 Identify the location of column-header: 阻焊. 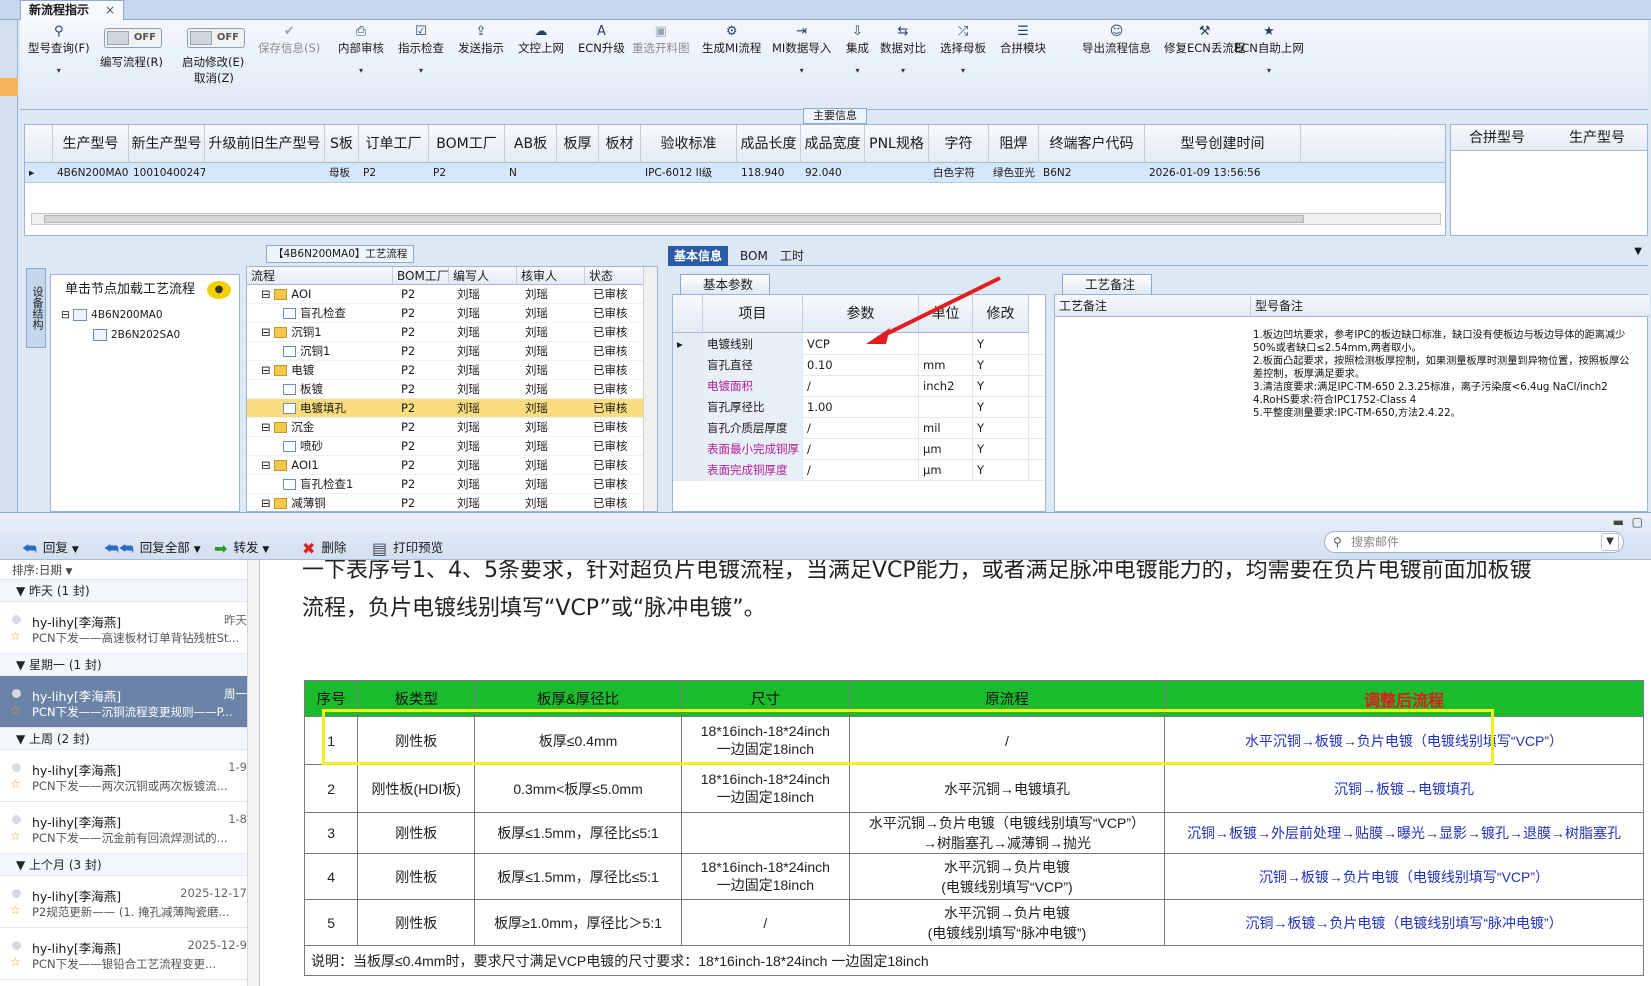
(1014, 144).